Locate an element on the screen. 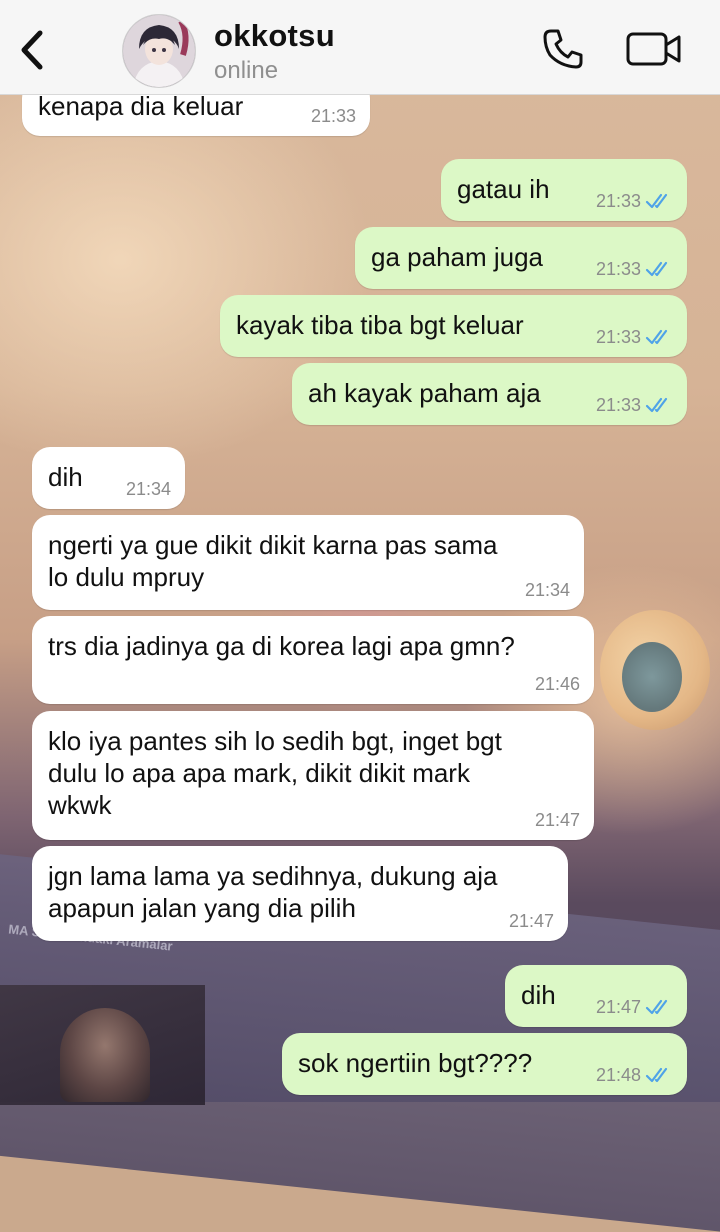  message-text: kayak tiba tiba bgt keluar is located at coordinates (380, 325).